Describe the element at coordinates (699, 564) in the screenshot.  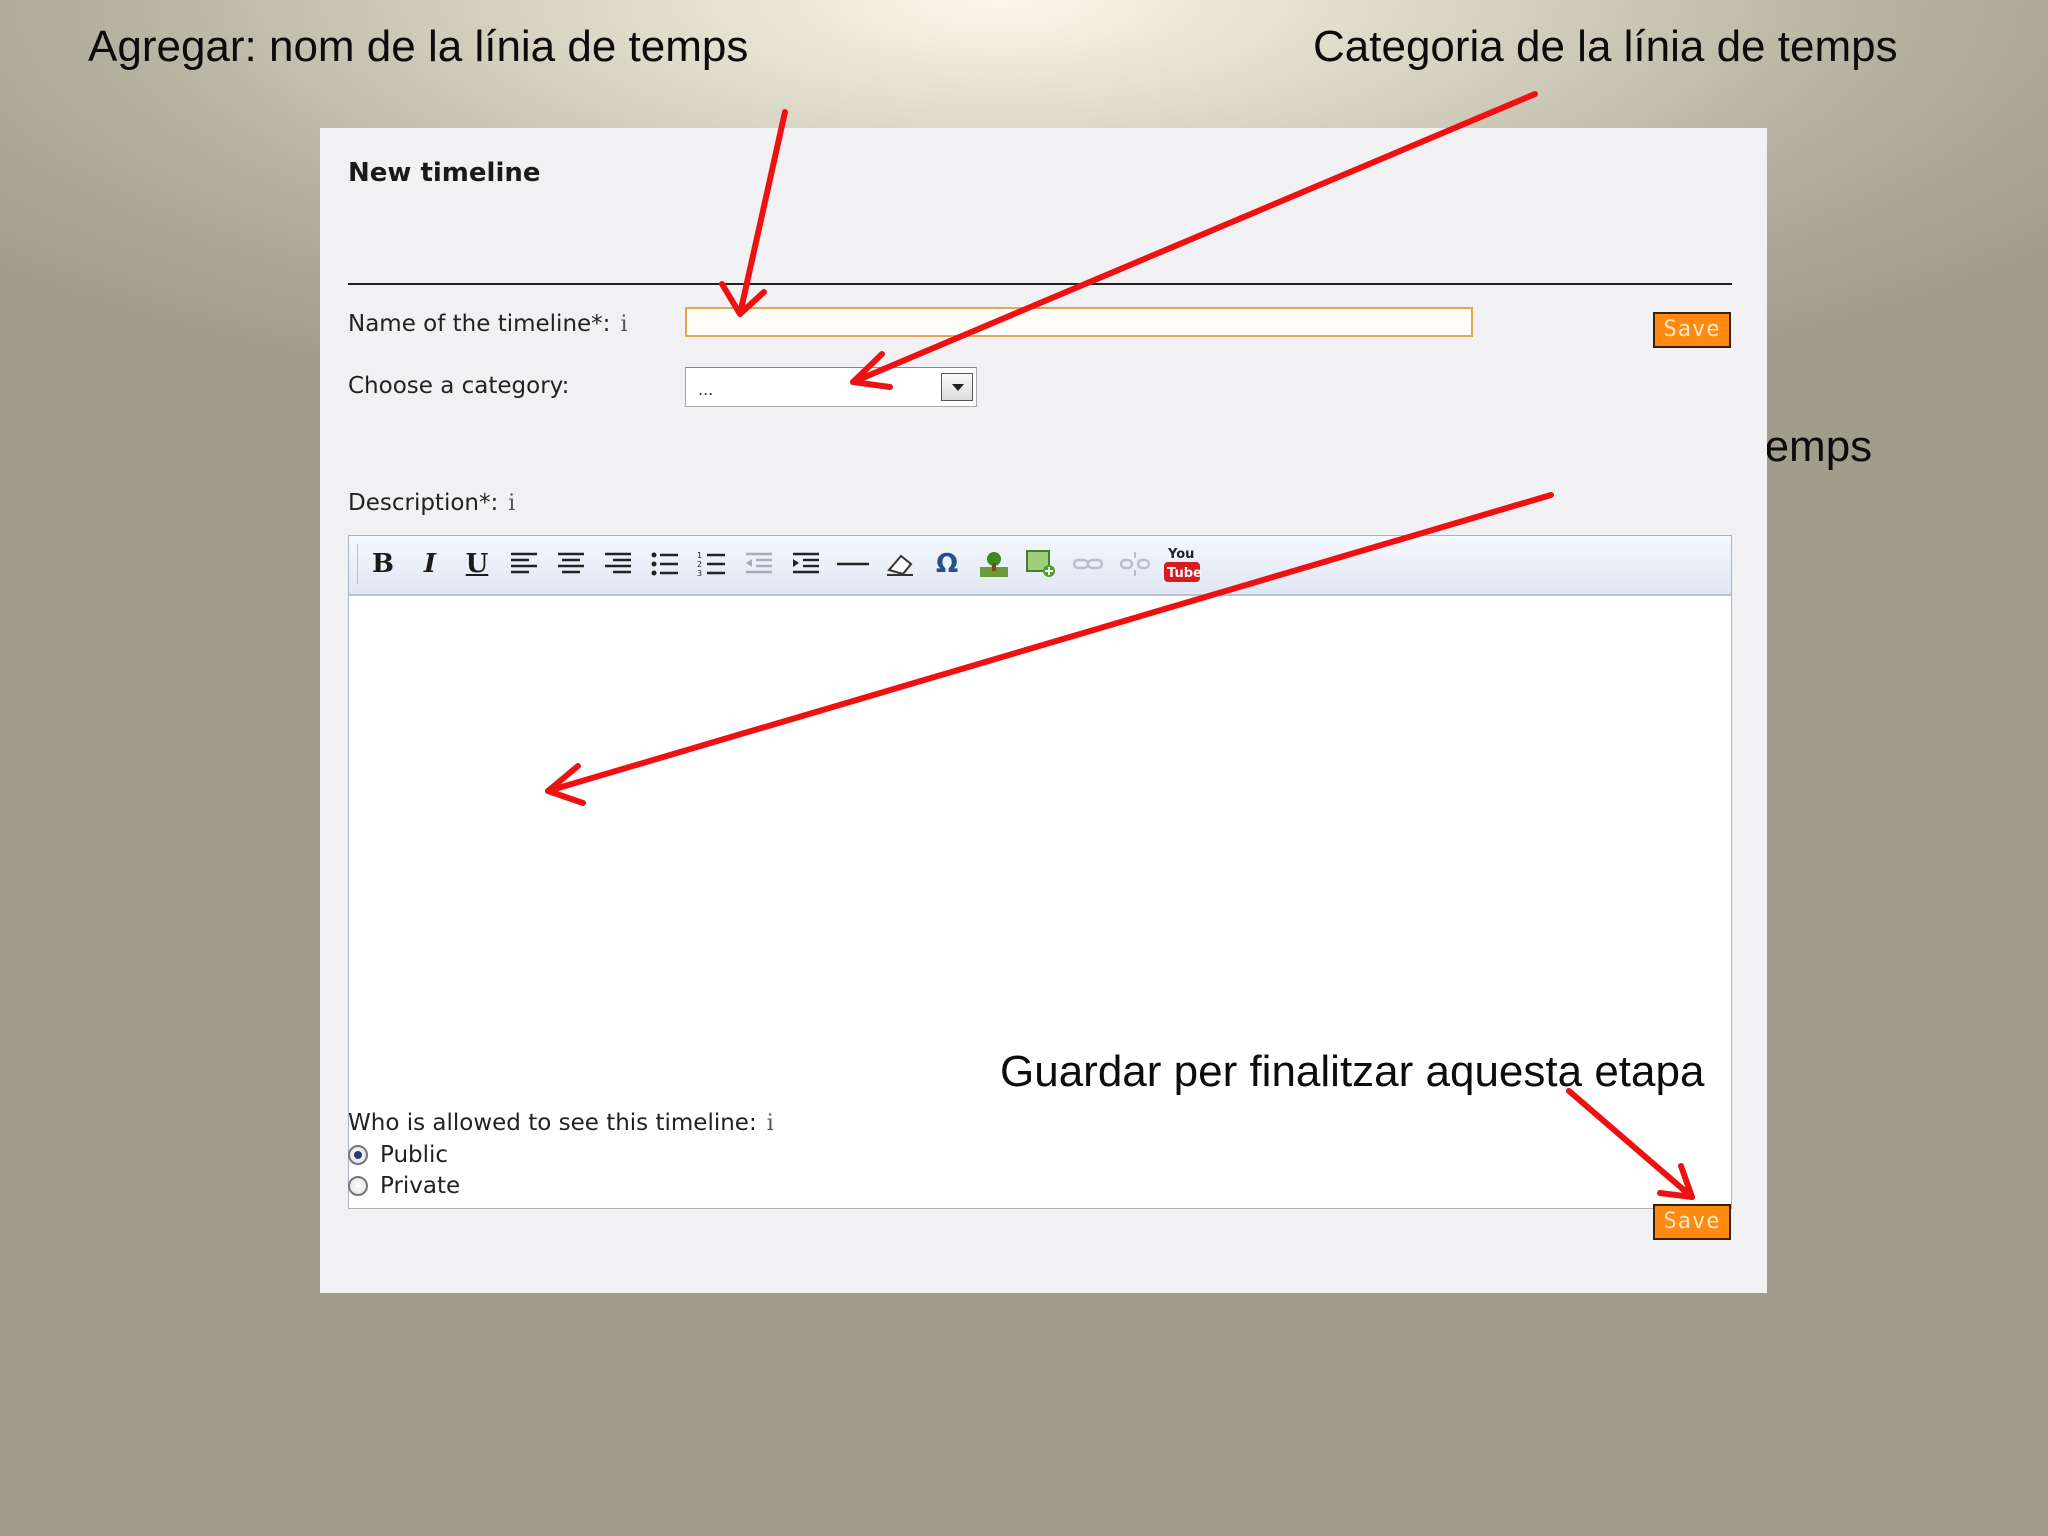
I see `svg-text: 2` at that location.